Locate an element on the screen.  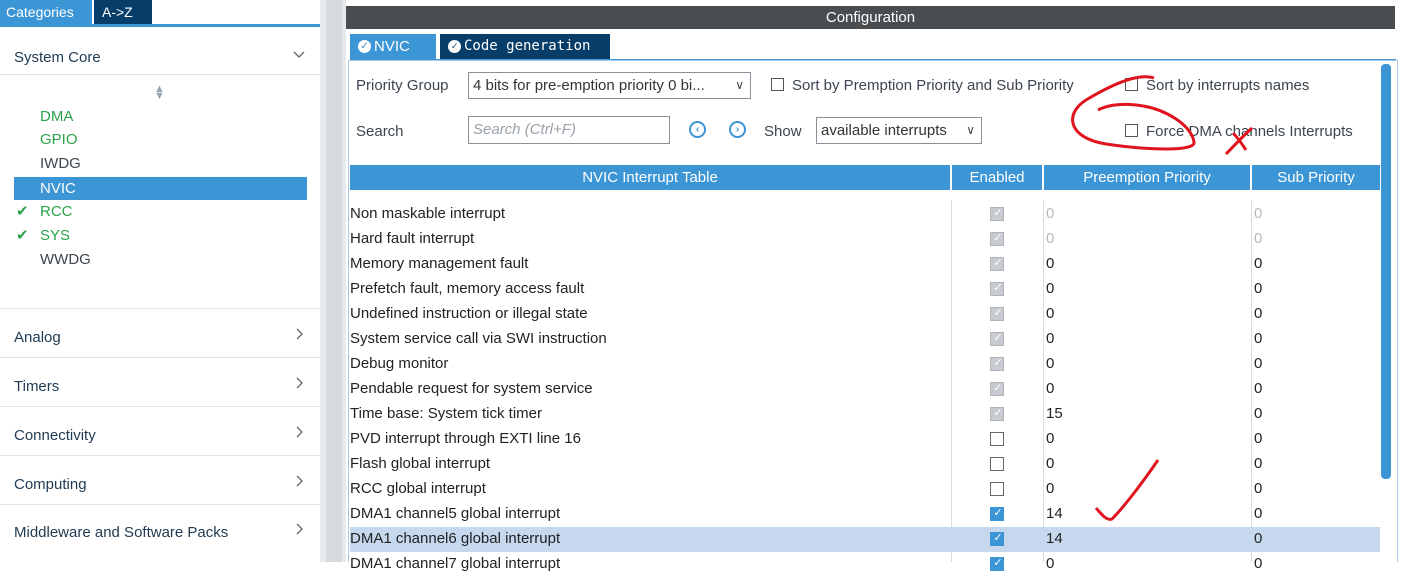
priority-group-label: Priority Group is located at coordinates (402, 85).